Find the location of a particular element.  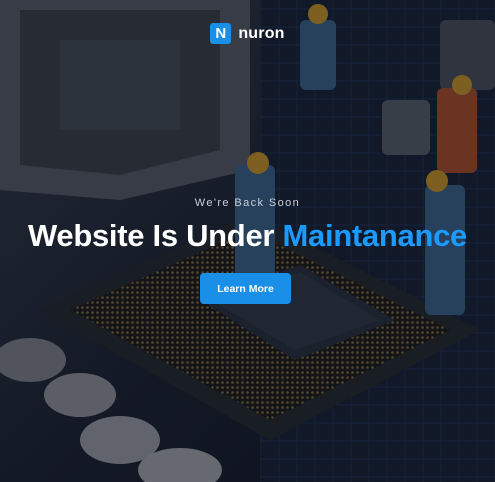

headline-main: Website Is Under is located at coordinates (151, 235).